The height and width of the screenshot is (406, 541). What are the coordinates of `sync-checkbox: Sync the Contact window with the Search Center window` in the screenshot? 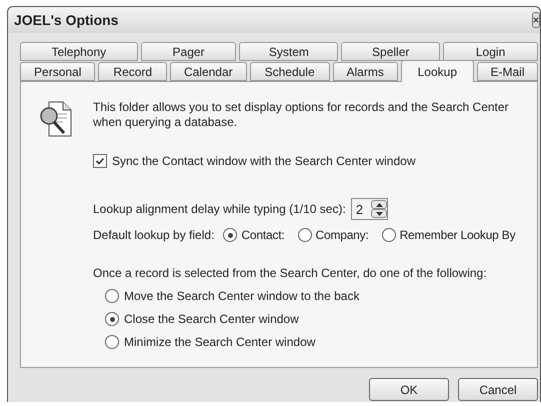 It's located at (308, 161).